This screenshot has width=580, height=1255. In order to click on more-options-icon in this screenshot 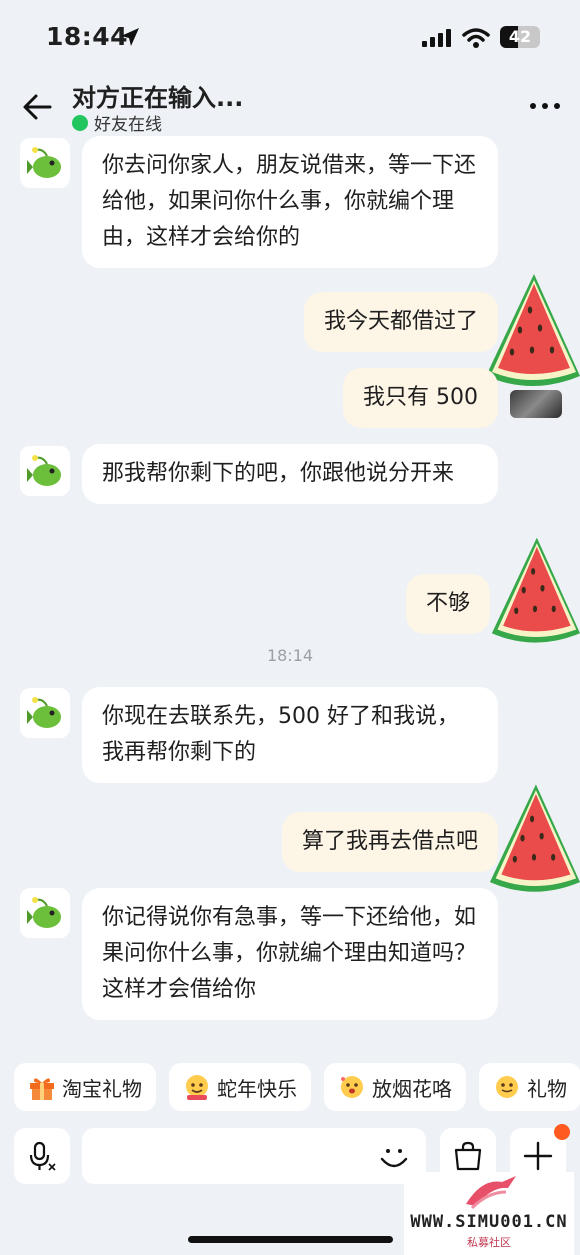, I will do `click(545, 106)`.